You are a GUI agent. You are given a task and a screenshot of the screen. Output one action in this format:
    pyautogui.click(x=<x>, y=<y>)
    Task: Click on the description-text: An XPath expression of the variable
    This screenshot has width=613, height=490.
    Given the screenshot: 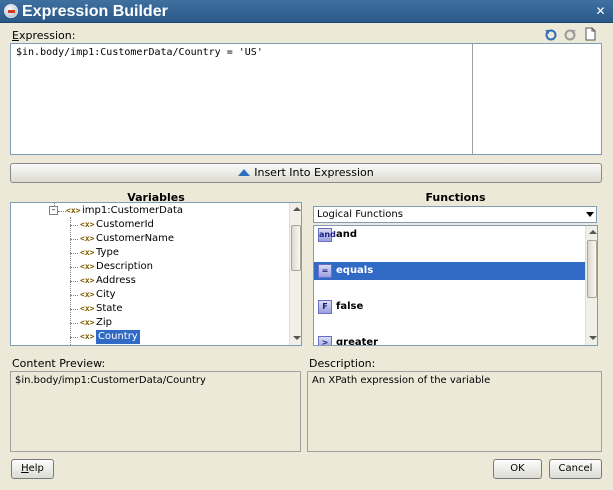 What is the action you would take?
    pyautogui.click(x=401, y=380)
    